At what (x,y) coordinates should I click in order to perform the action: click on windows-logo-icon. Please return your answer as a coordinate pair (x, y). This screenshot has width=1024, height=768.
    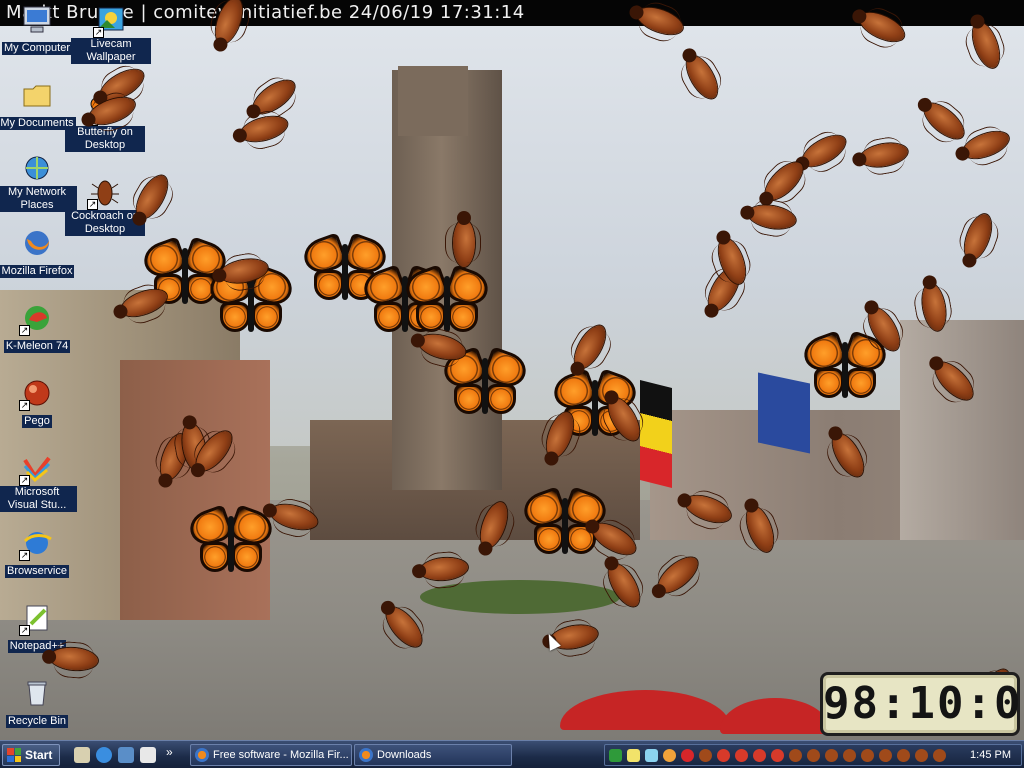
    Looking at the image, I should click on (14, 755).